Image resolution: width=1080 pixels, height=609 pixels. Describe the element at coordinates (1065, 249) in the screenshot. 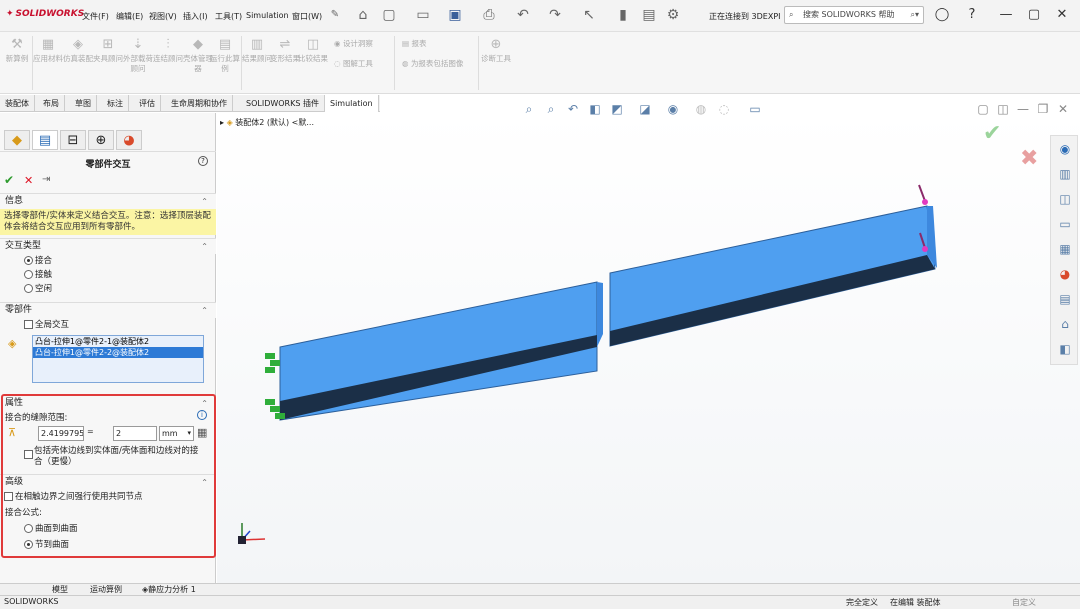

I see `view-palette-icon: ▦` at that location.